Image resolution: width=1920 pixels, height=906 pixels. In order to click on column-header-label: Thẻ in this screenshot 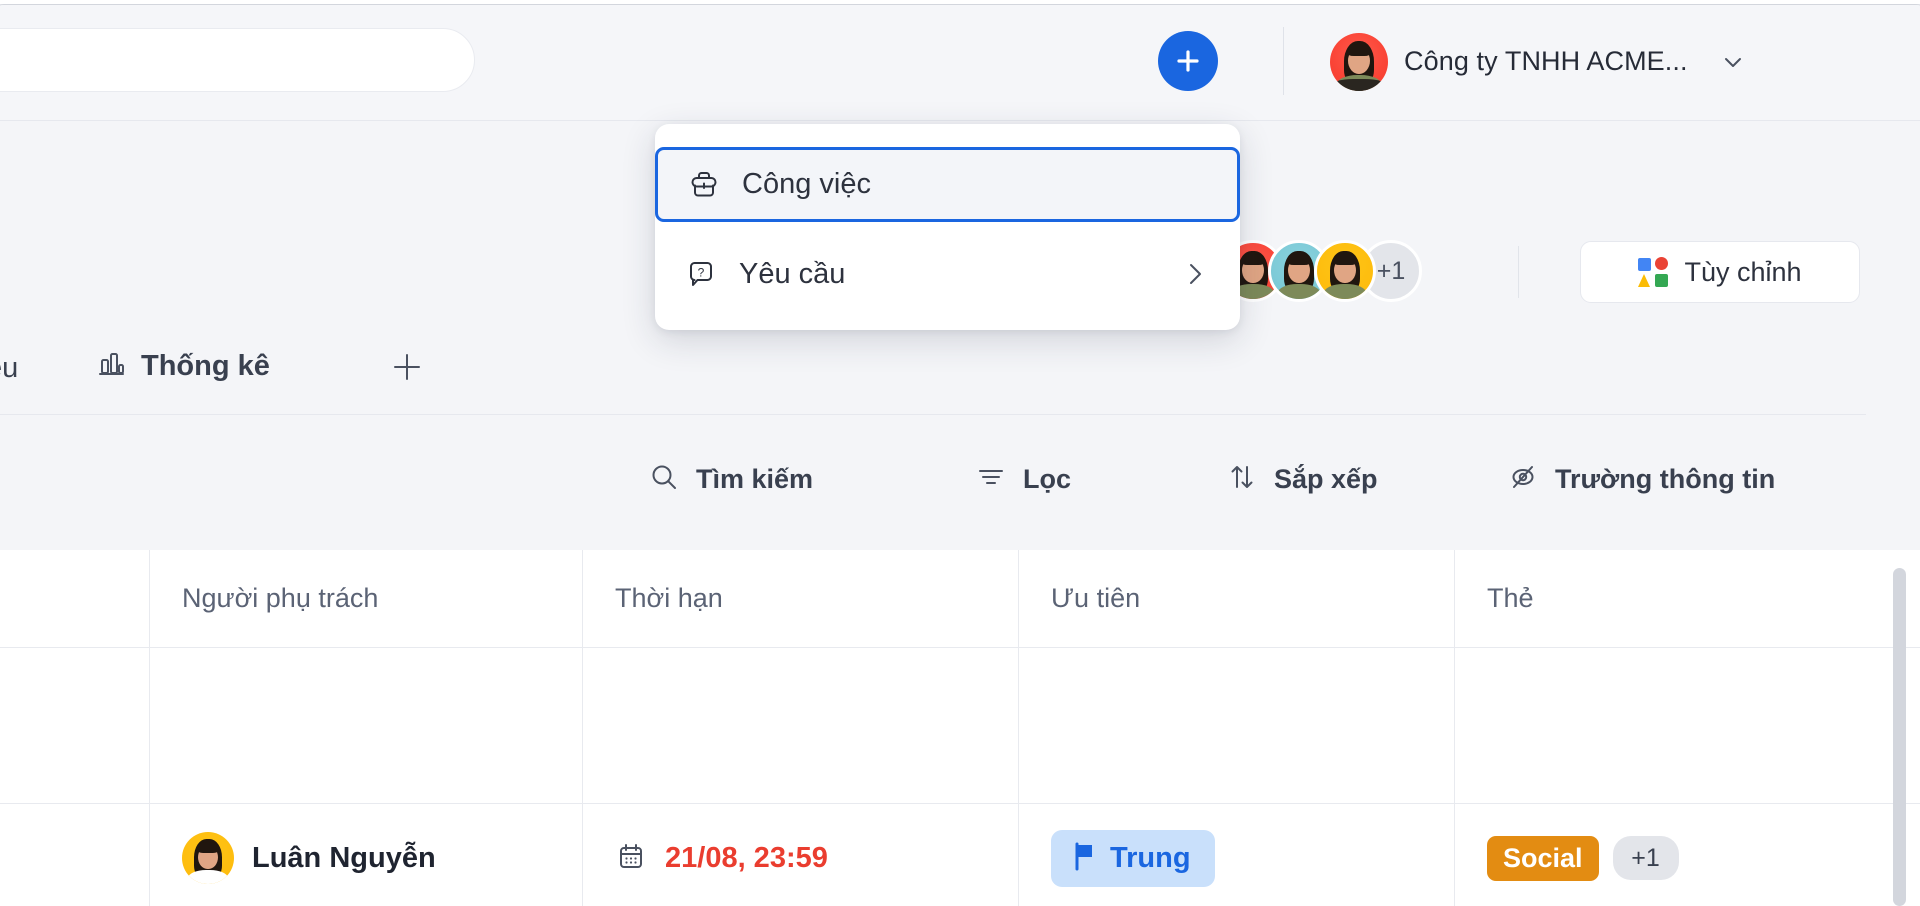, I will do `click(1510, 598)`.